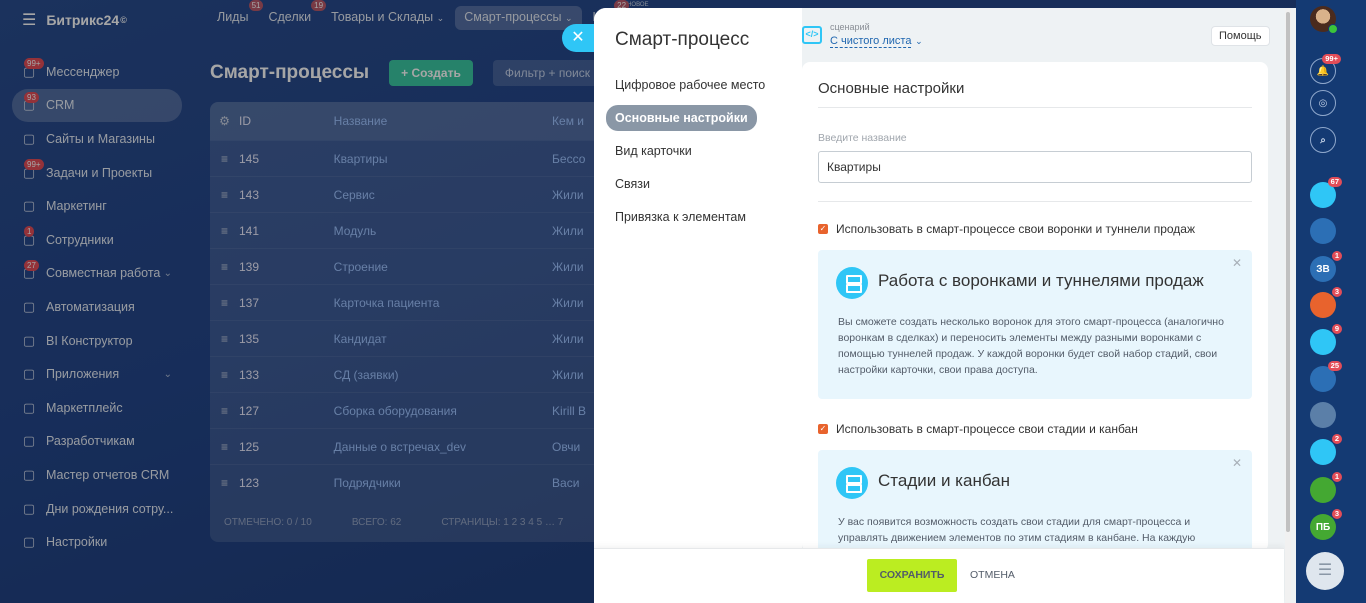  I want to click on slider-nav-item-2: Вид карточки, so click(653, 151).